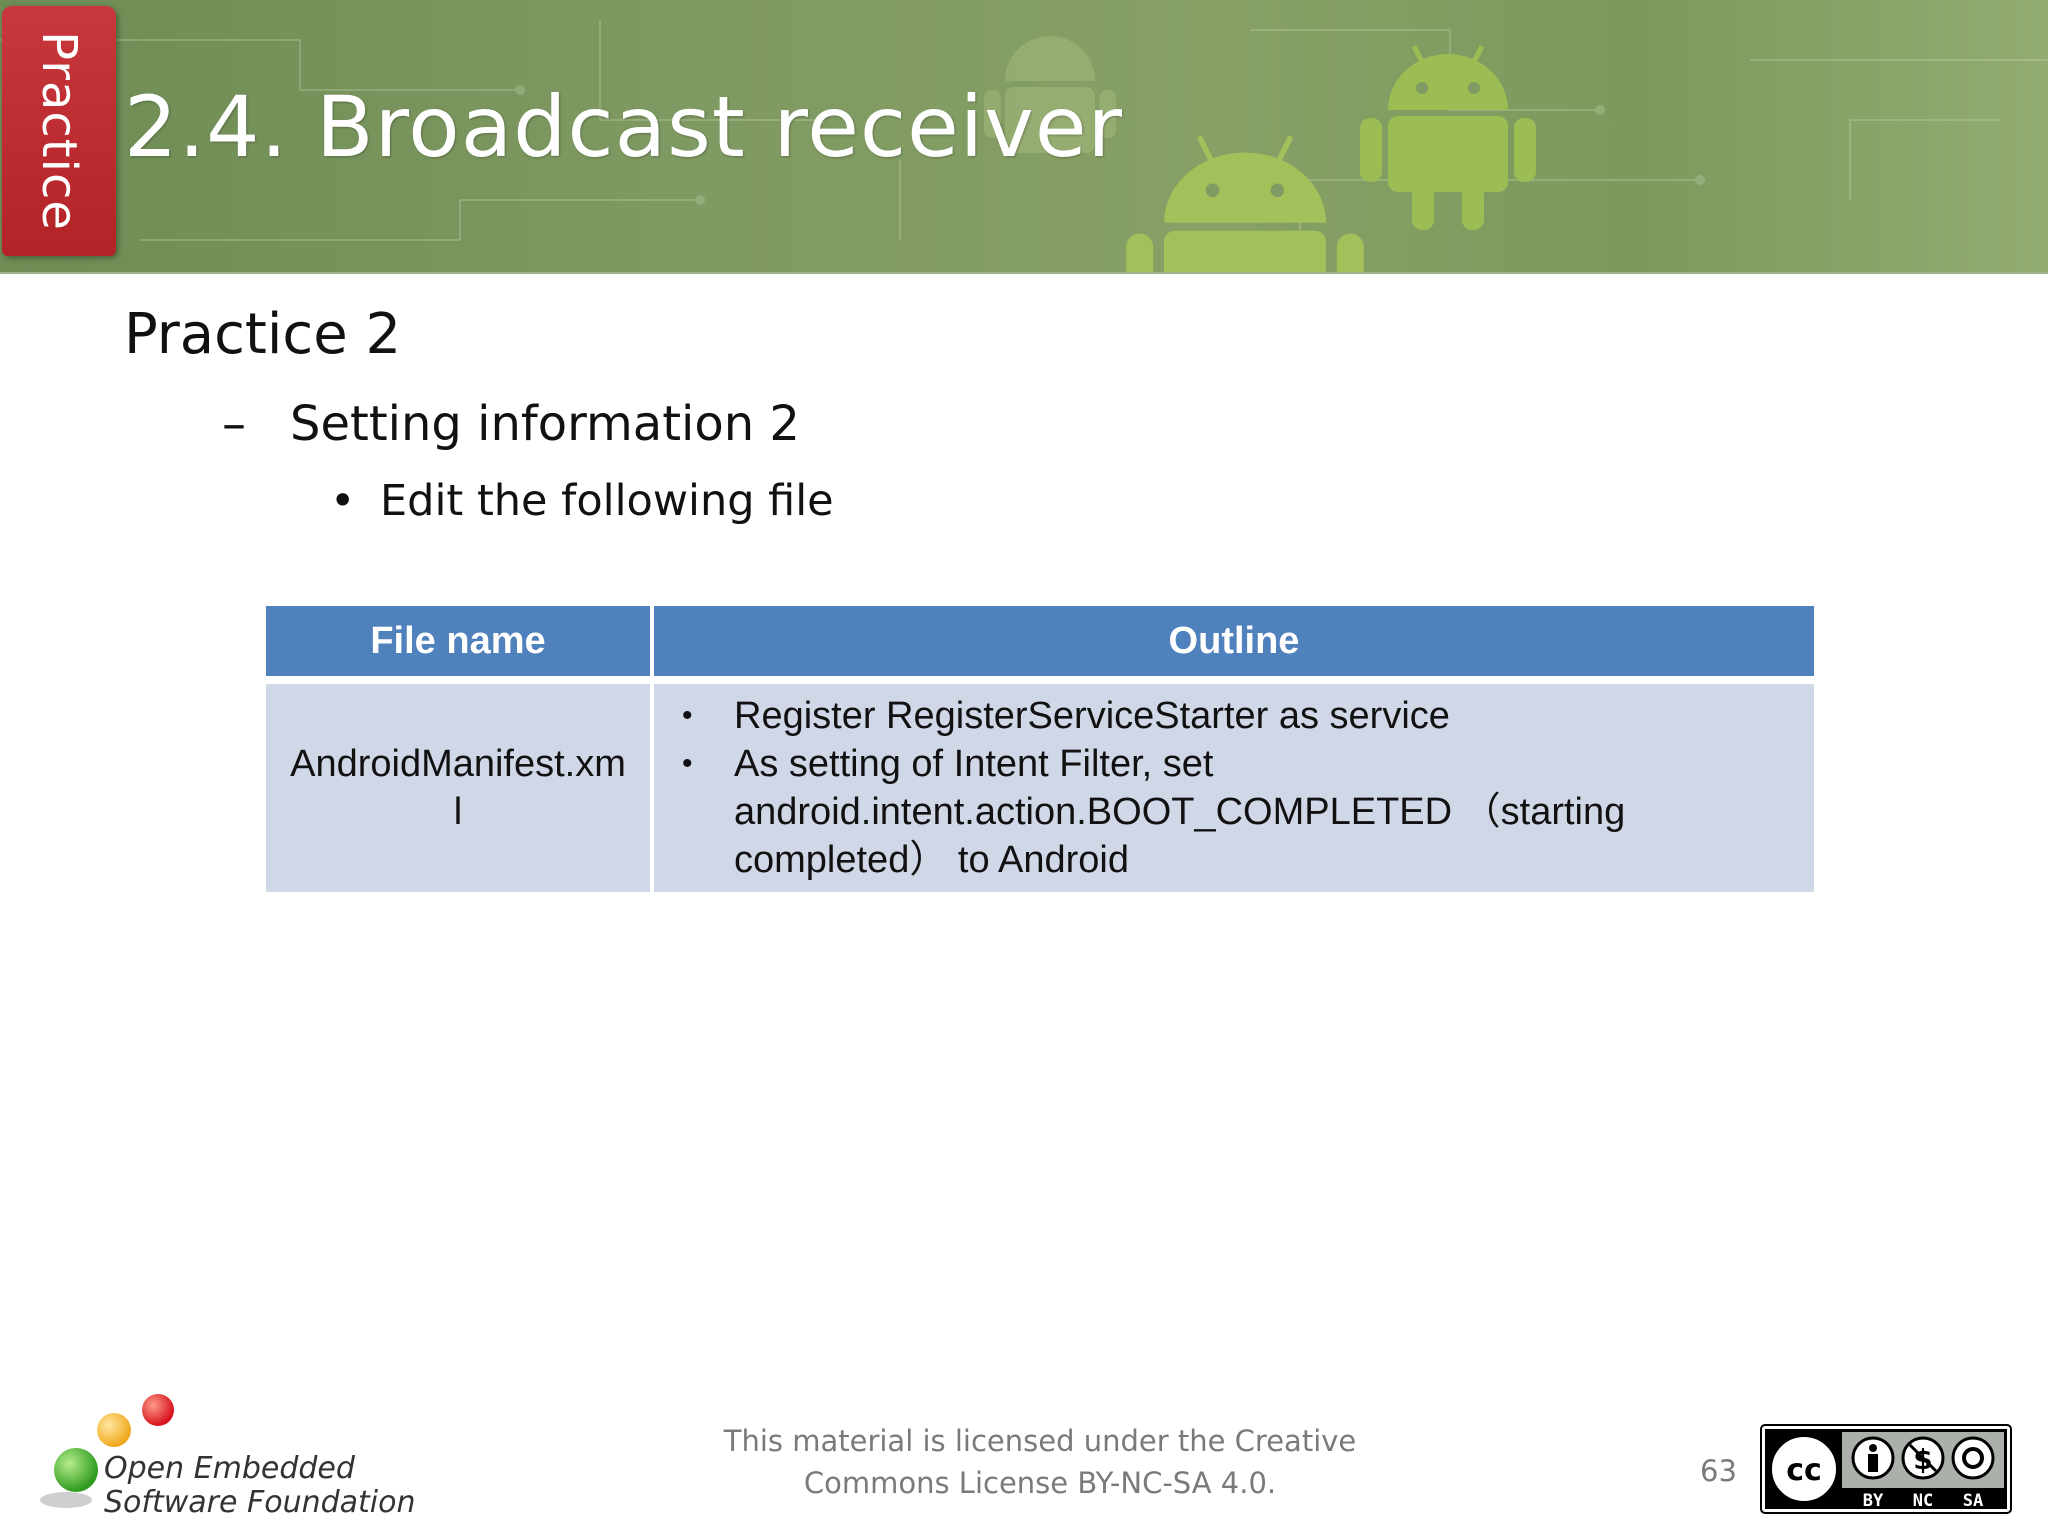 This screenshot has height=1536, width=2048. What do you see at coordinates (1234, 641) in the screenshot?
I see `table-header-outline: Outline` at bounding box center [1234, 641].